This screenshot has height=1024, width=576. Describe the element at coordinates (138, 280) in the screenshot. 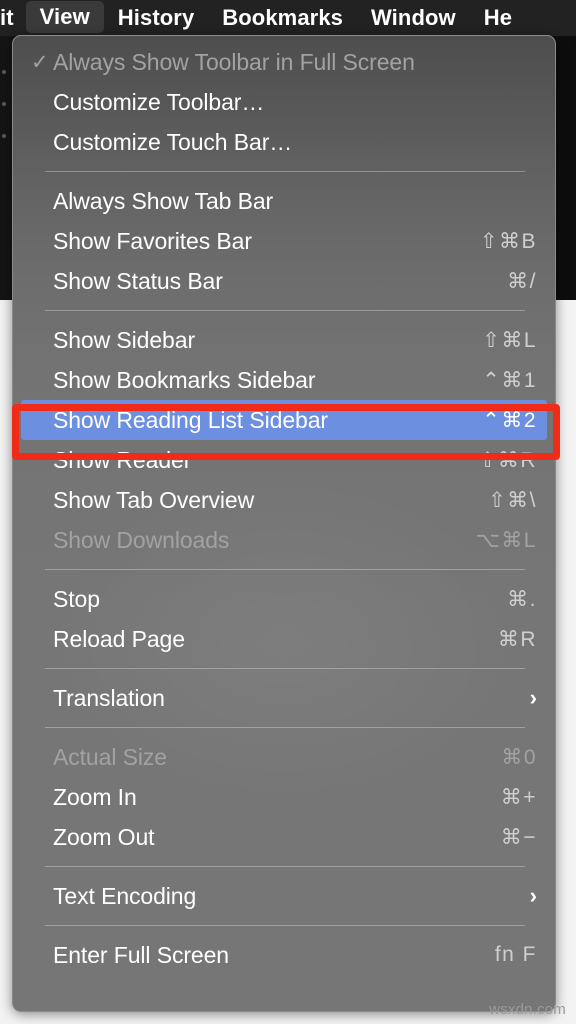

I see `menu-item-label: Show Status Bar` at that location.